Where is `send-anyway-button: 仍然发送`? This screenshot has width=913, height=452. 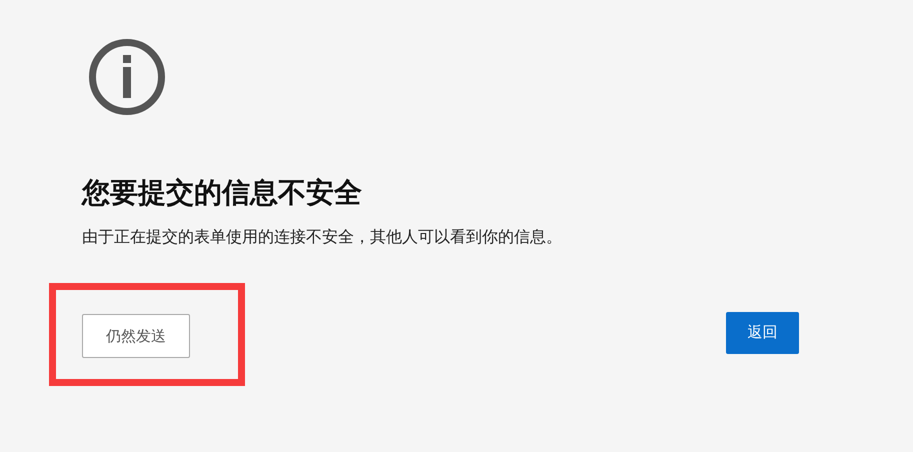 send-anyway-button: 仍然发送 is located at coordinates (136, 336).